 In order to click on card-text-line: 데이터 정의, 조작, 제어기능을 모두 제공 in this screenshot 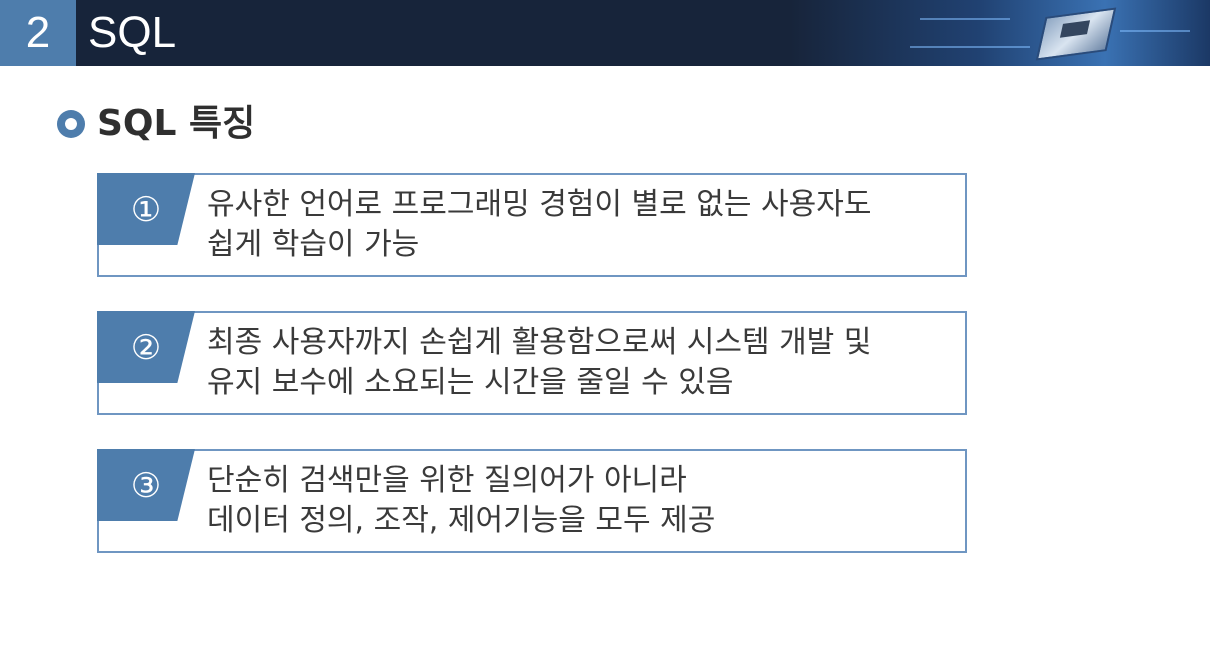, I will do `click(461, 520)`.